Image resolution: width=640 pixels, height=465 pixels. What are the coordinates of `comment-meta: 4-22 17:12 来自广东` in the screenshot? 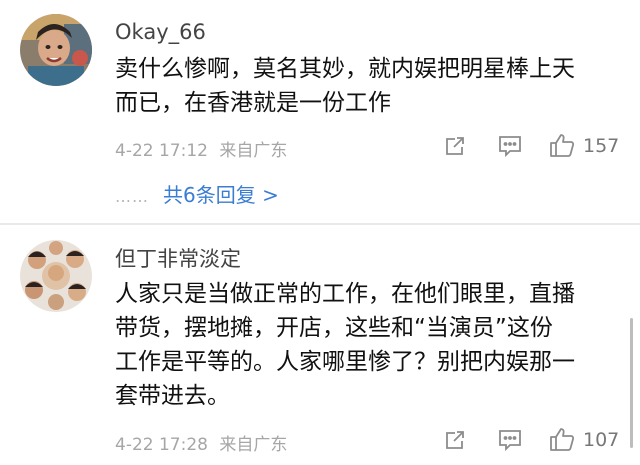 It's located at (201, 148).